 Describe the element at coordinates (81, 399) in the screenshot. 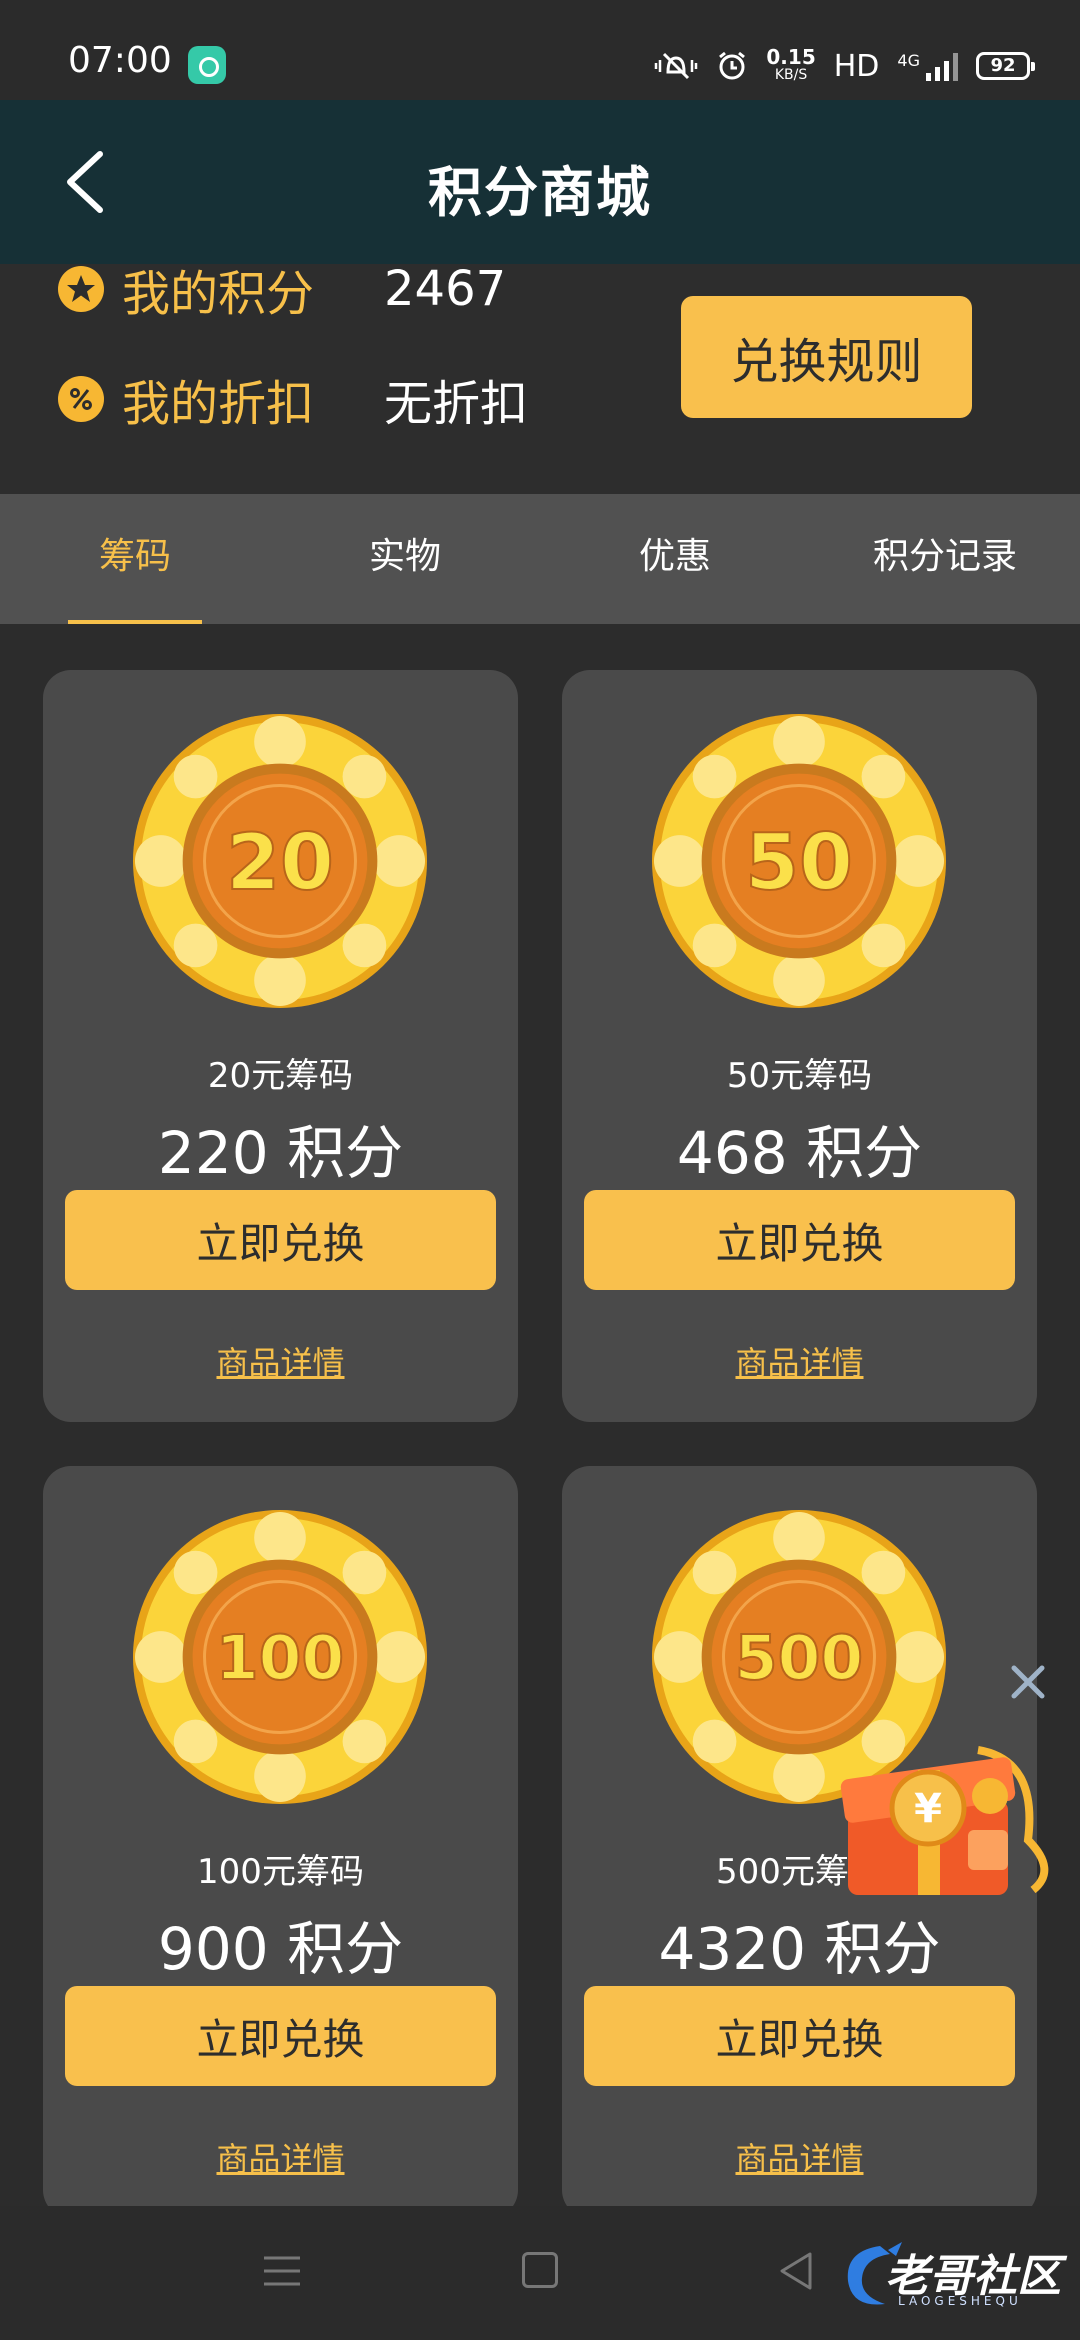

I see `discount-badge-icon` at that location.